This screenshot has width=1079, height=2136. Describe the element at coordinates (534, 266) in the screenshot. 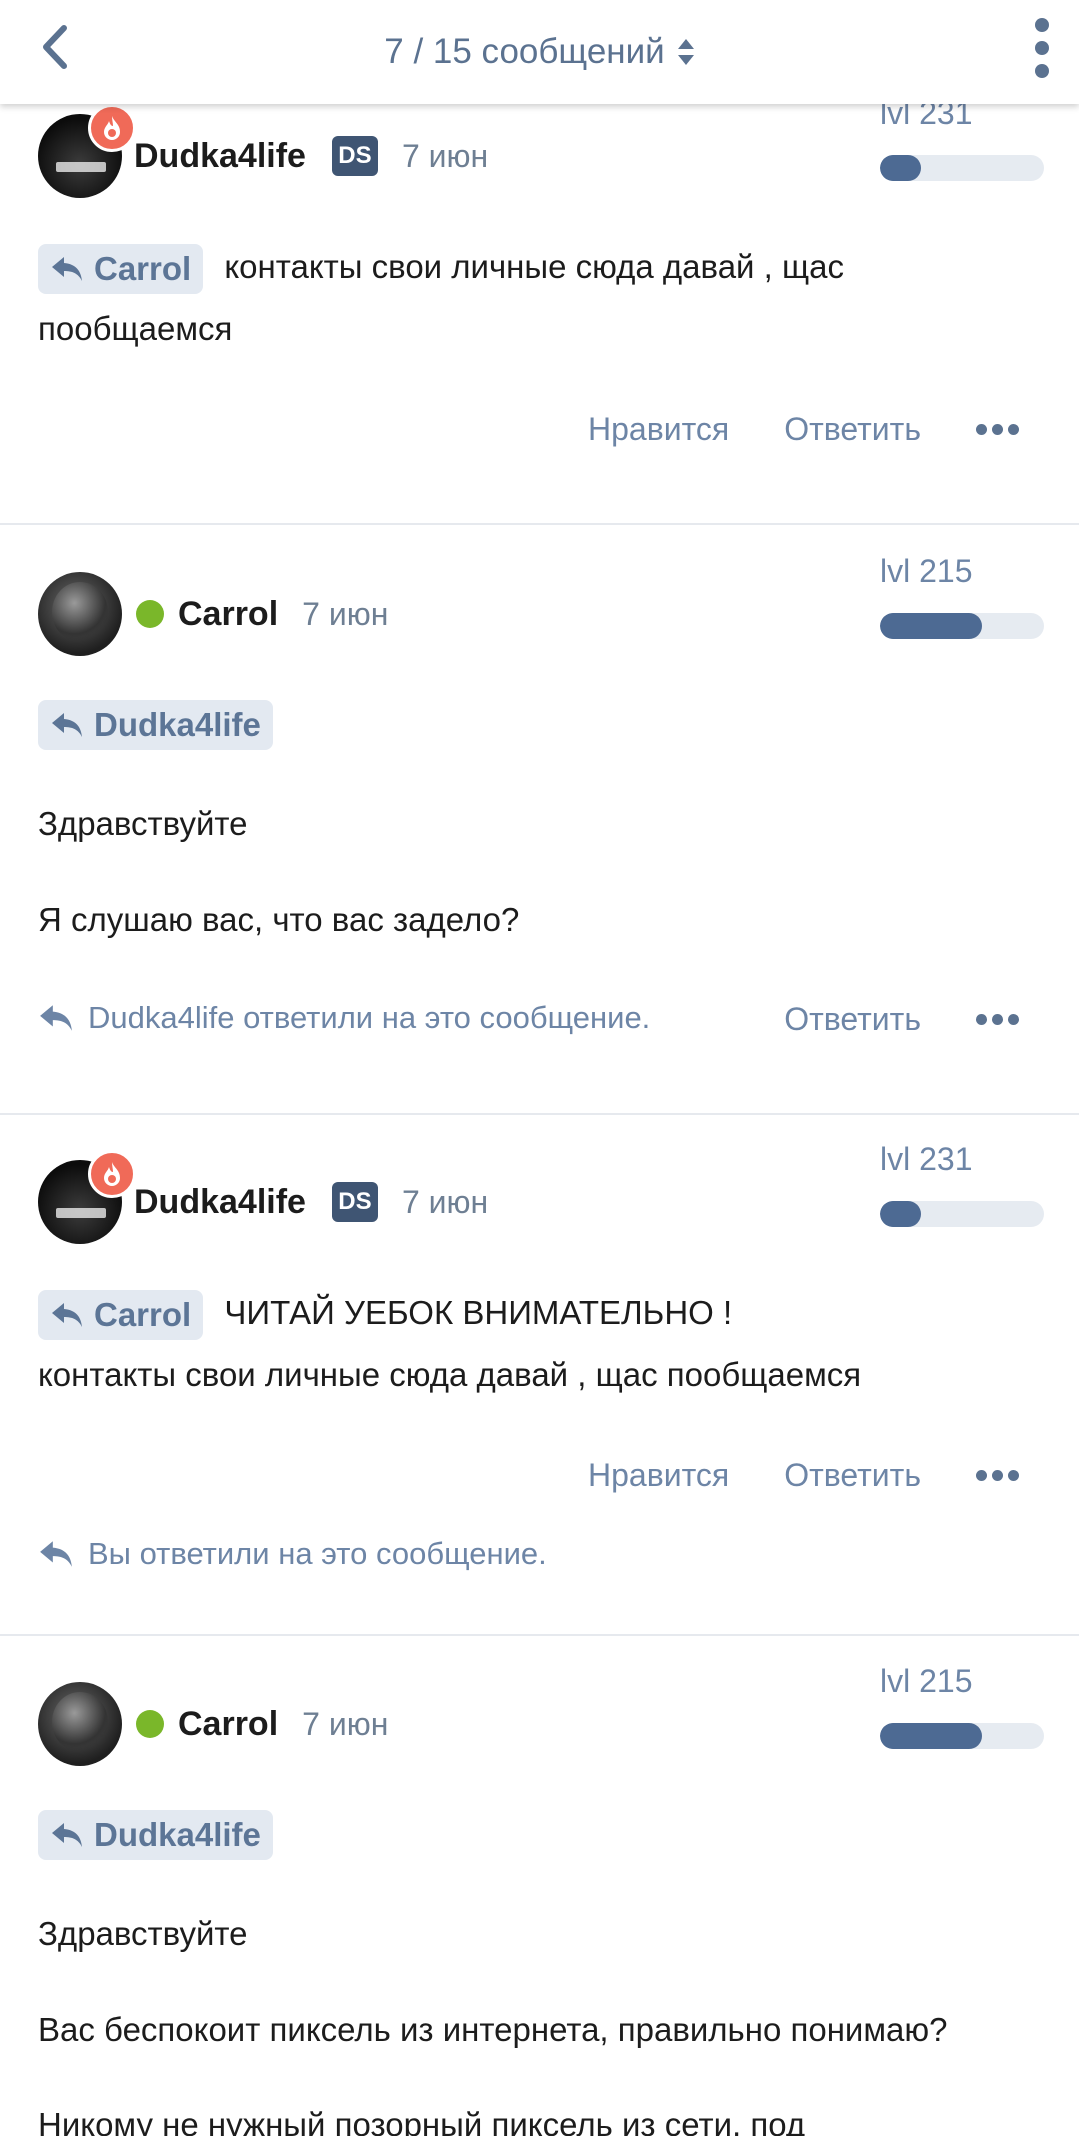

I see `post-text-line: контакты свои личные сюда давай , щас` at that location.